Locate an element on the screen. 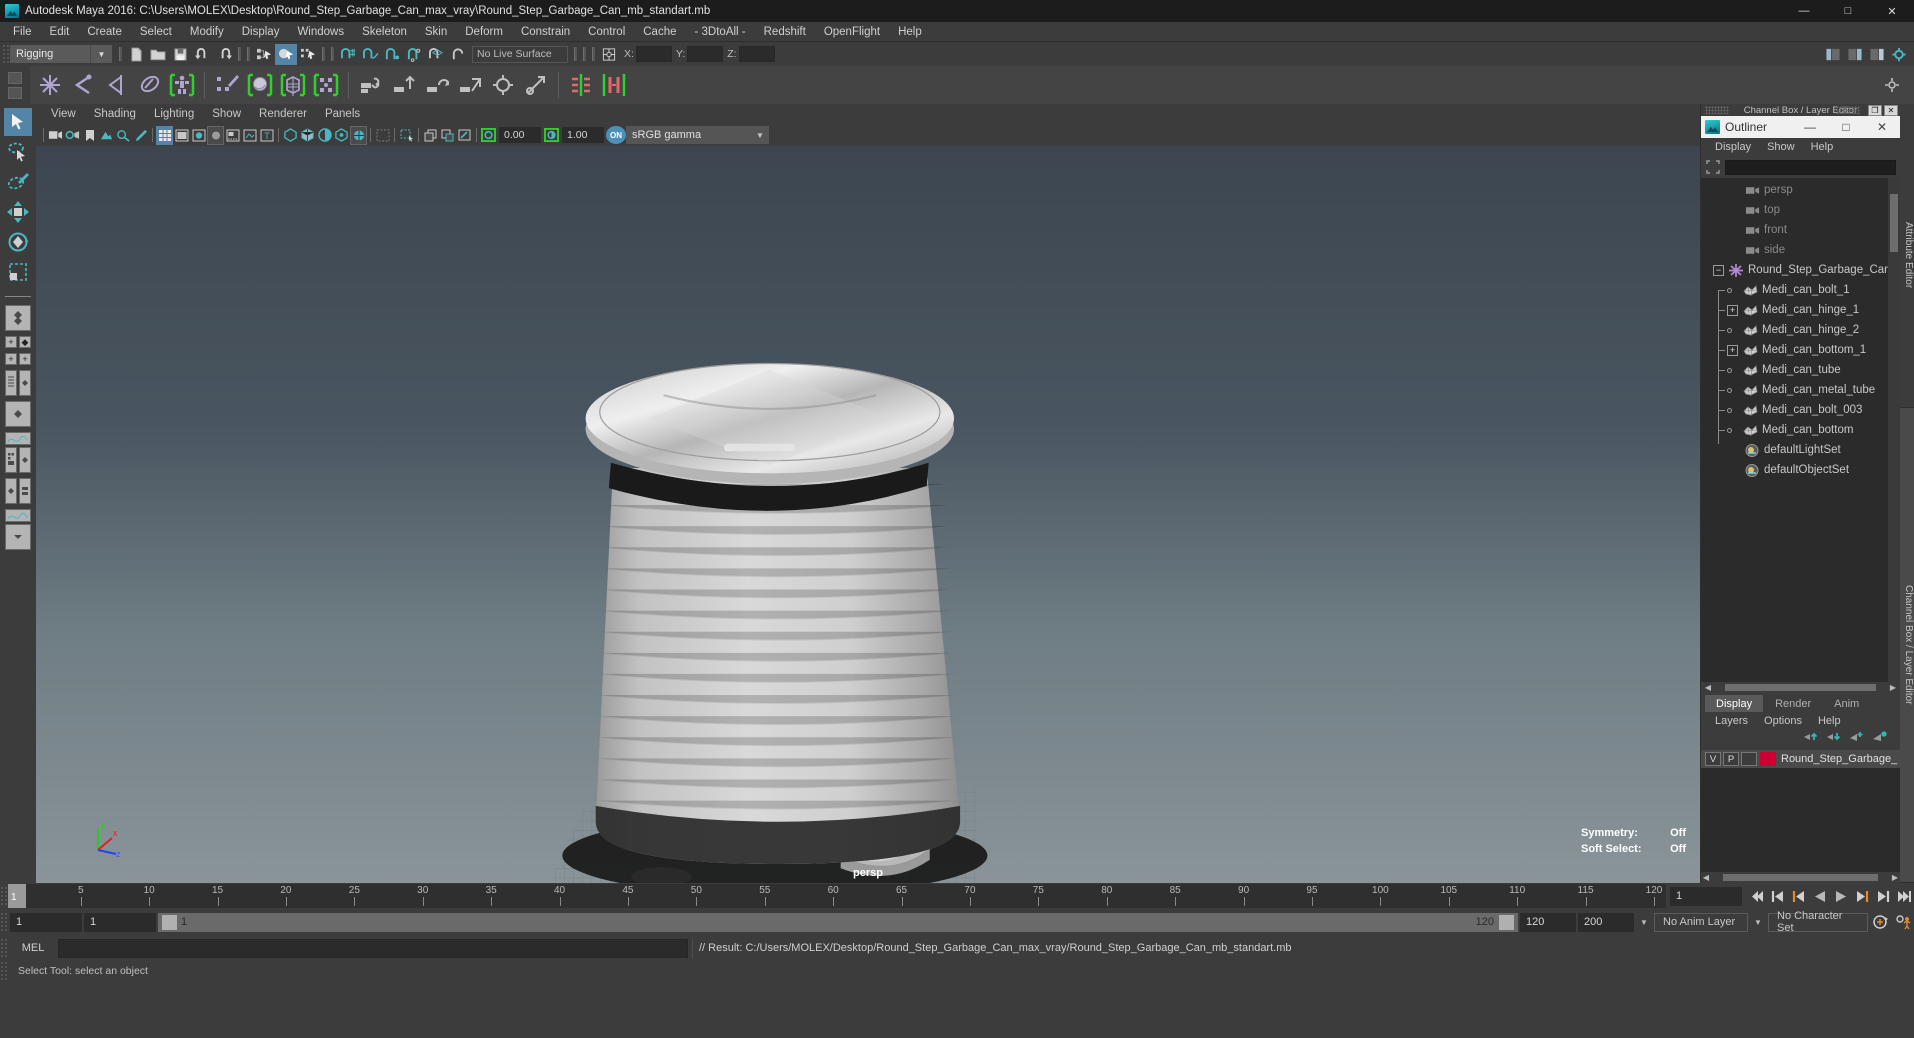 This screenshot has height=1038, width=1914. go-to-start-icon is located at coordinates (1756, 896).